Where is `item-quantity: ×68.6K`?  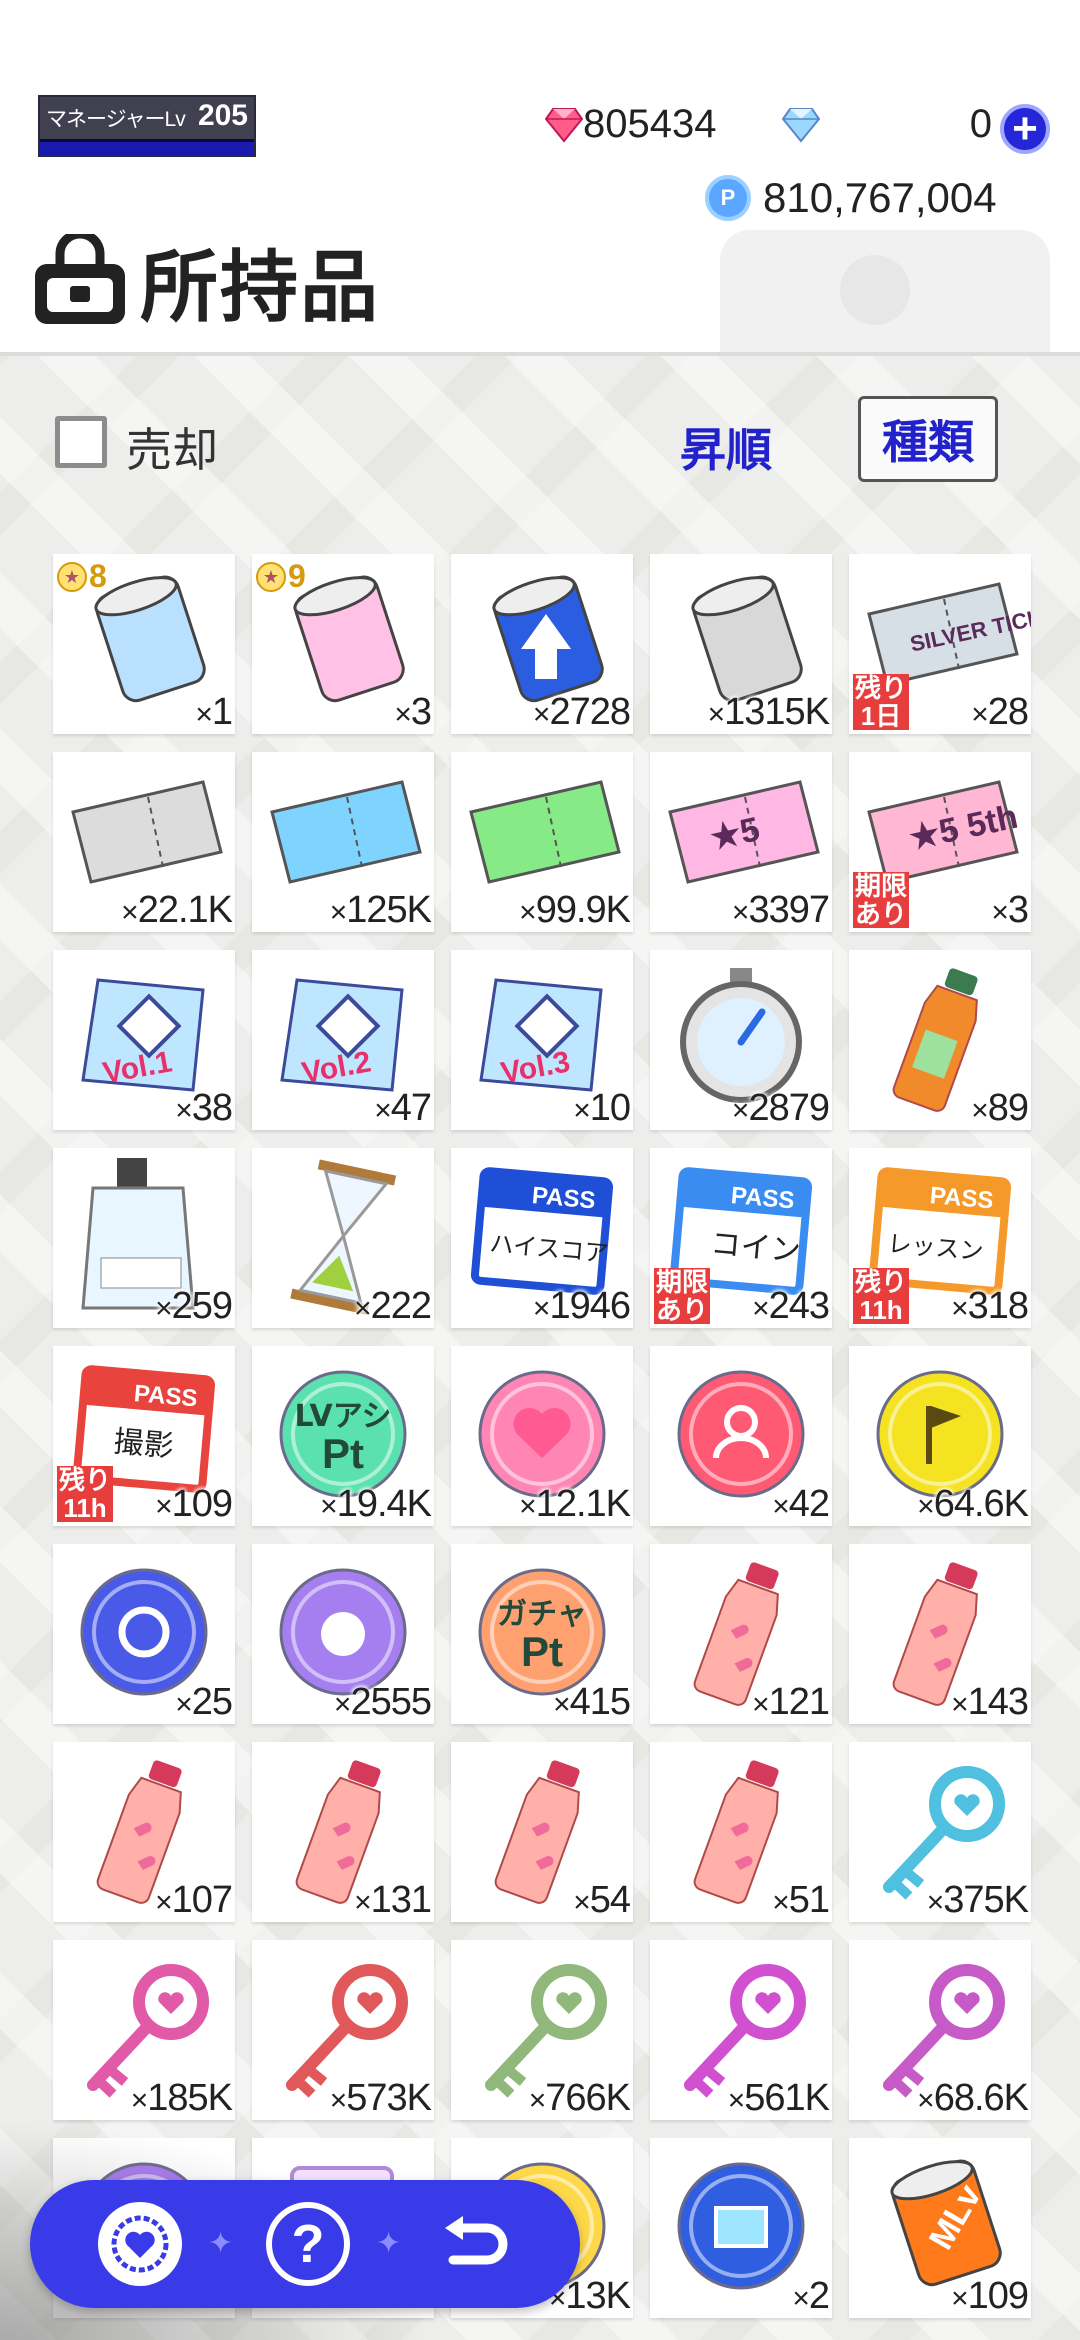 item-quantity: ×68.6K is located at coordinates (973, 2098).